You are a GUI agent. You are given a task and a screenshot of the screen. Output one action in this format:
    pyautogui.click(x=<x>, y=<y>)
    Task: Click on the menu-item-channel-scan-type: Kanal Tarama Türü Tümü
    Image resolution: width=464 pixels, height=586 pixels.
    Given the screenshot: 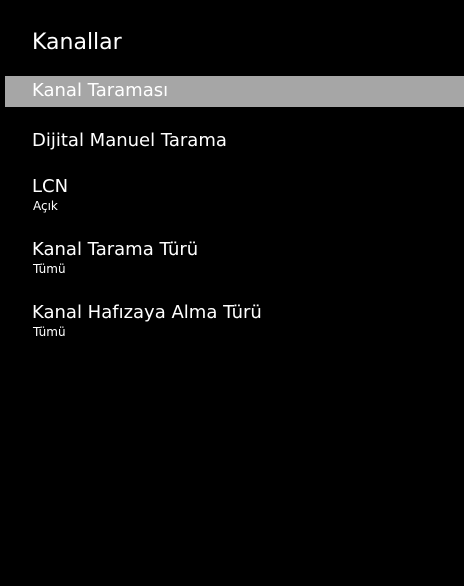 What is the action you would take?
    pyautogui.click(x=234, y=260)
    